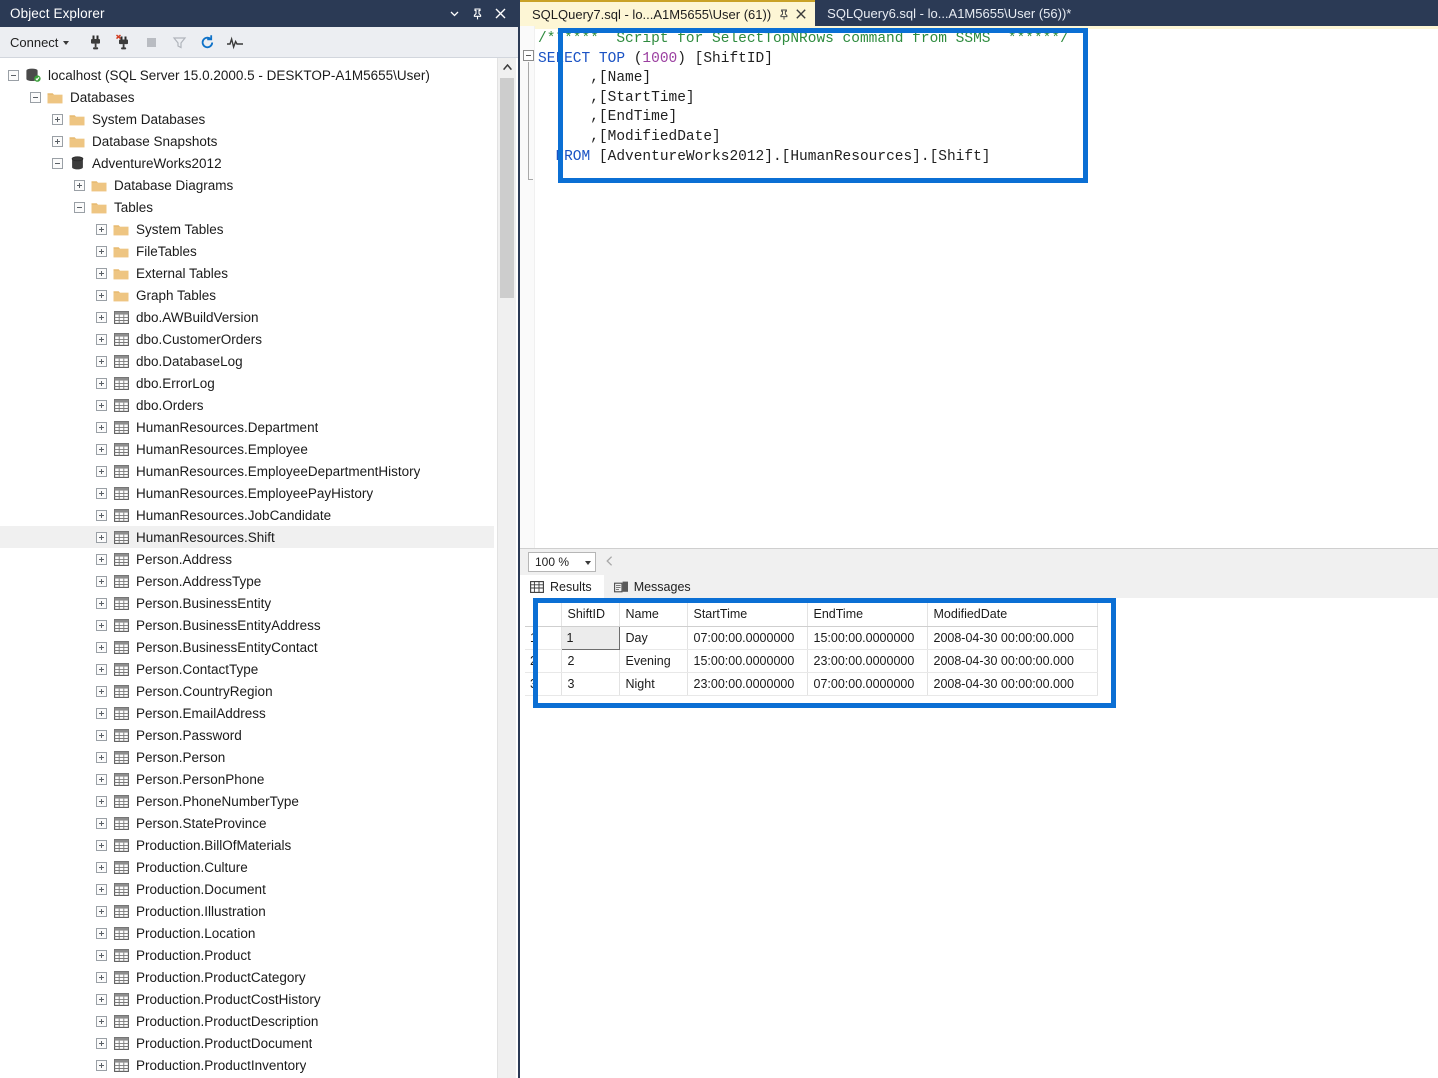  Describe the element at coordinates (247, 97) in the screenshot. I see `tree-node: Databases` at that location.